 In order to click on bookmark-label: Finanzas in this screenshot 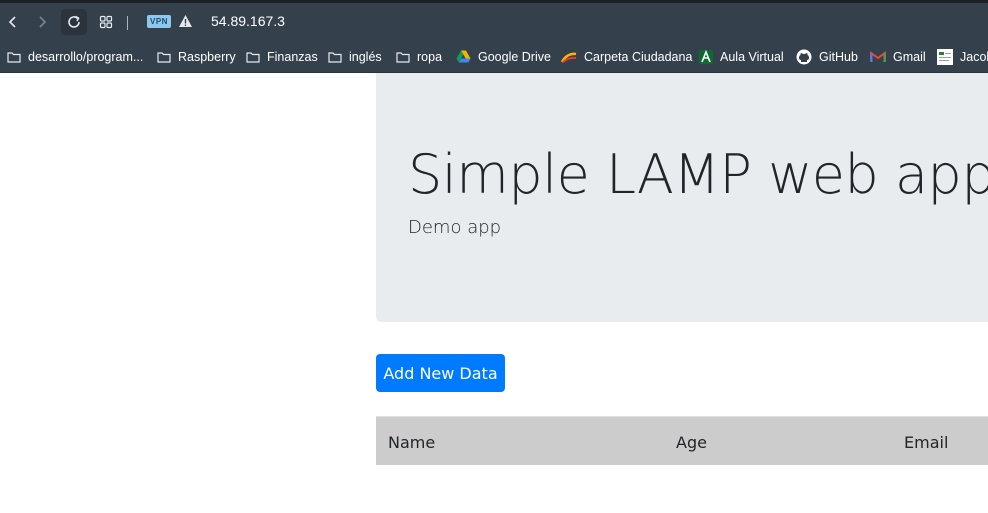, I will do `click(292, 56)`.